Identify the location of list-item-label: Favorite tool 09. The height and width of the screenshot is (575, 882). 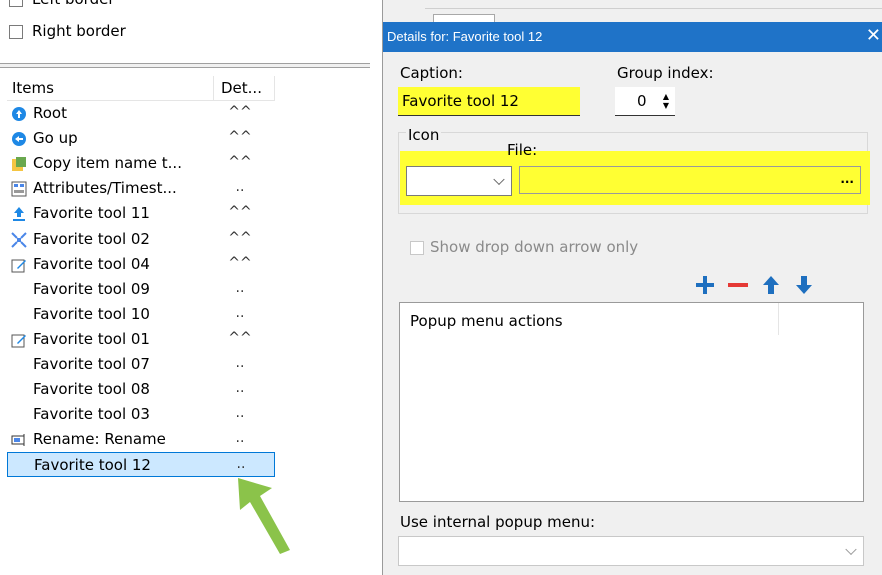
(91, 288).